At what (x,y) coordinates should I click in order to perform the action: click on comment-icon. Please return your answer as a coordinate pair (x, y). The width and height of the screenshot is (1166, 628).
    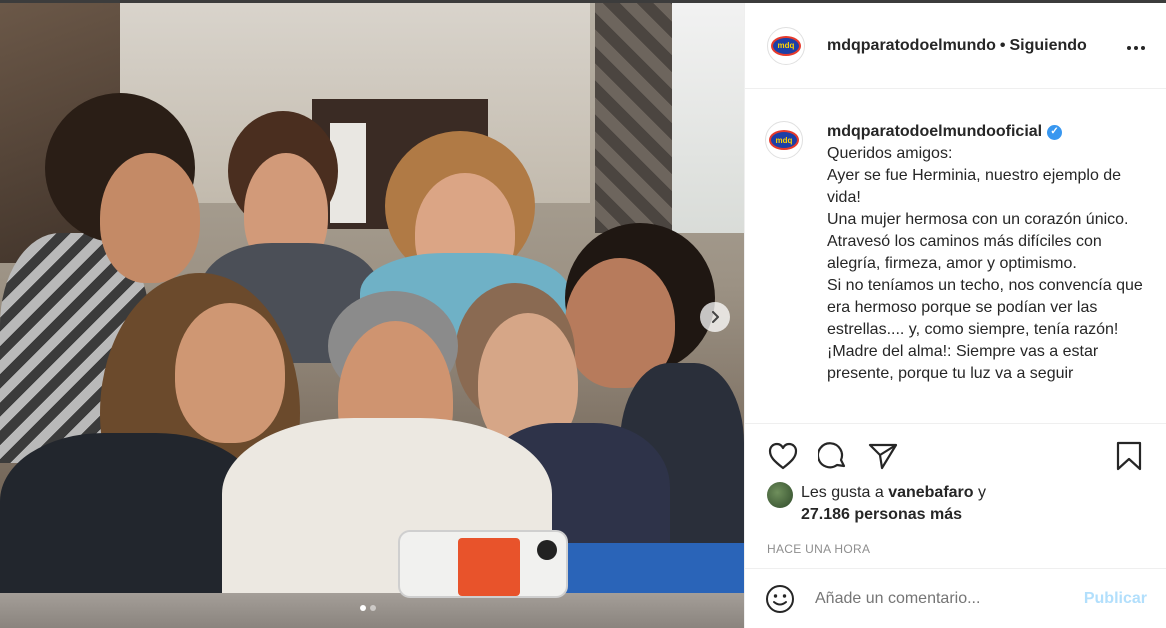
    Looking at the image, I should click on (833, 456).